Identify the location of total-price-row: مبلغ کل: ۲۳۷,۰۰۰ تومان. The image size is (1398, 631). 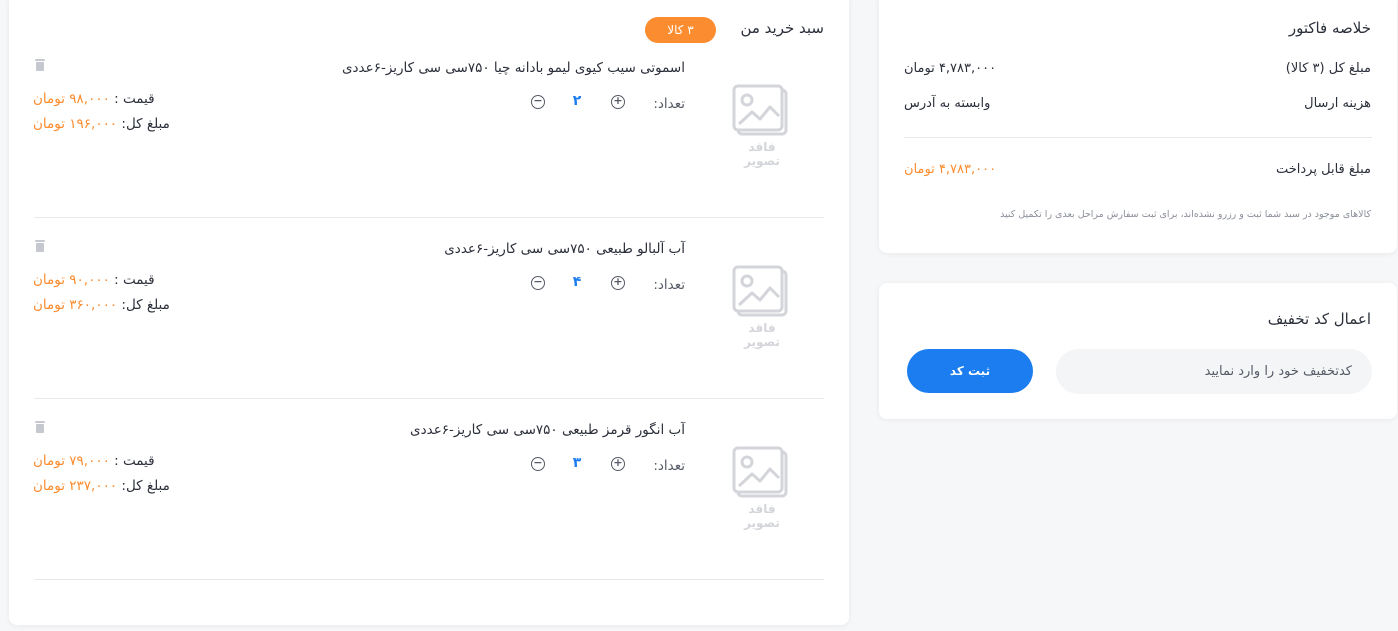
(101, 486).